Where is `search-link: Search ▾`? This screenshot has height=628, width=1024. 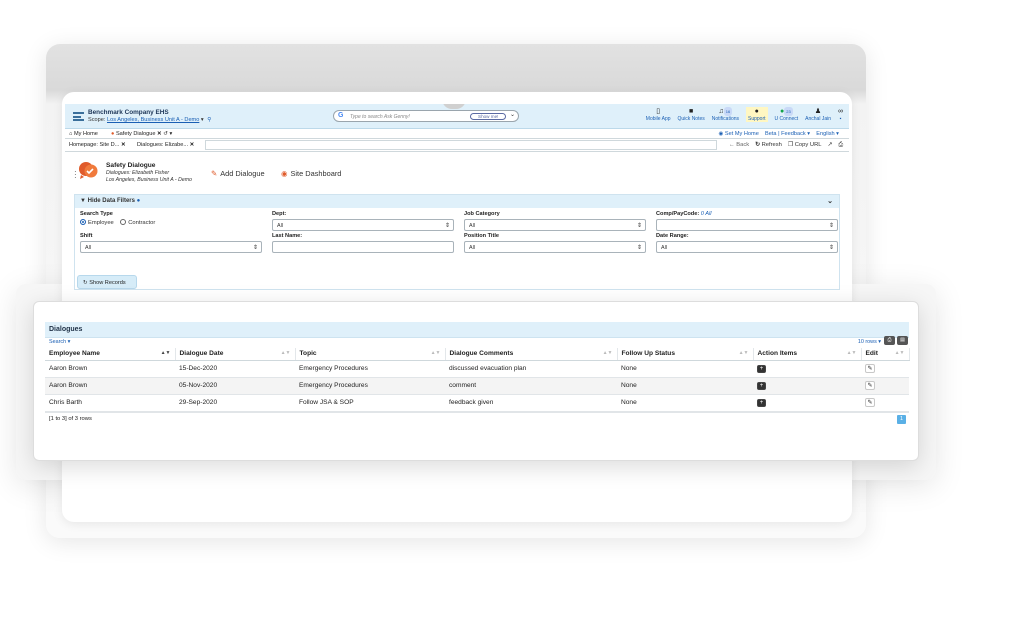
search-link: Search ▾ is located at coordinates (59, 342).